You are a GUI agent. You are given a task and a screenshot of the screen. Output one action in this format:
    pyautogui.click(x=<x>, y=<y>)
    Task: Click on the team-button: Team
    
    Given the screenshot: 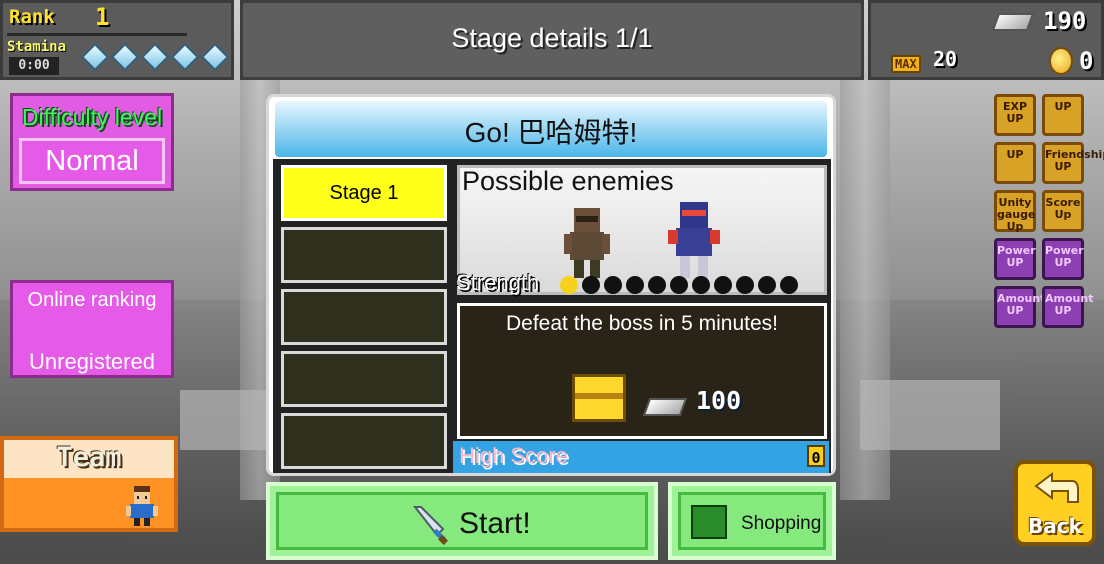 What is the action you would take?
    pyautogui.click(x=89, y=484)
    